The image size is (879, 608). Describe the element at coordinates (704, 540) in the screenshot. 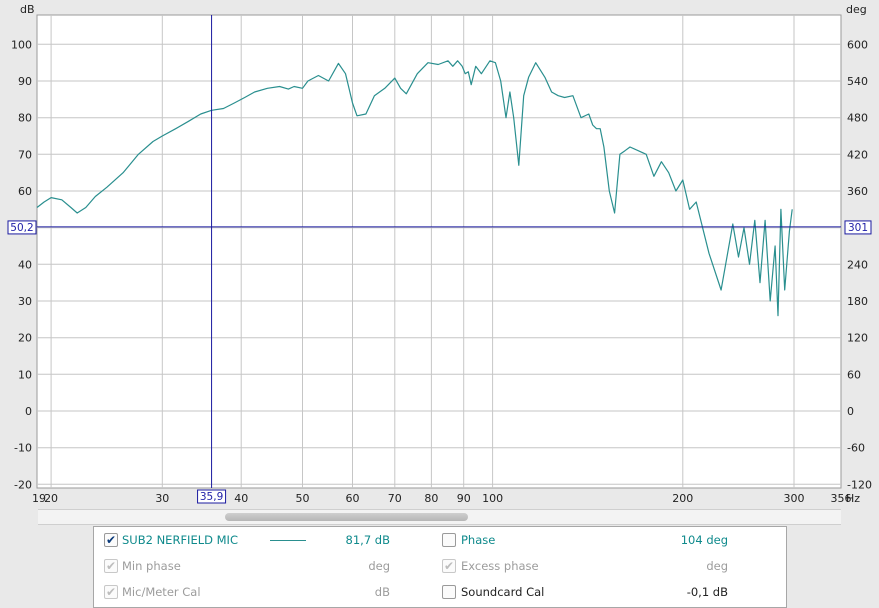

I see `phase-value: 104 deg` at that location.